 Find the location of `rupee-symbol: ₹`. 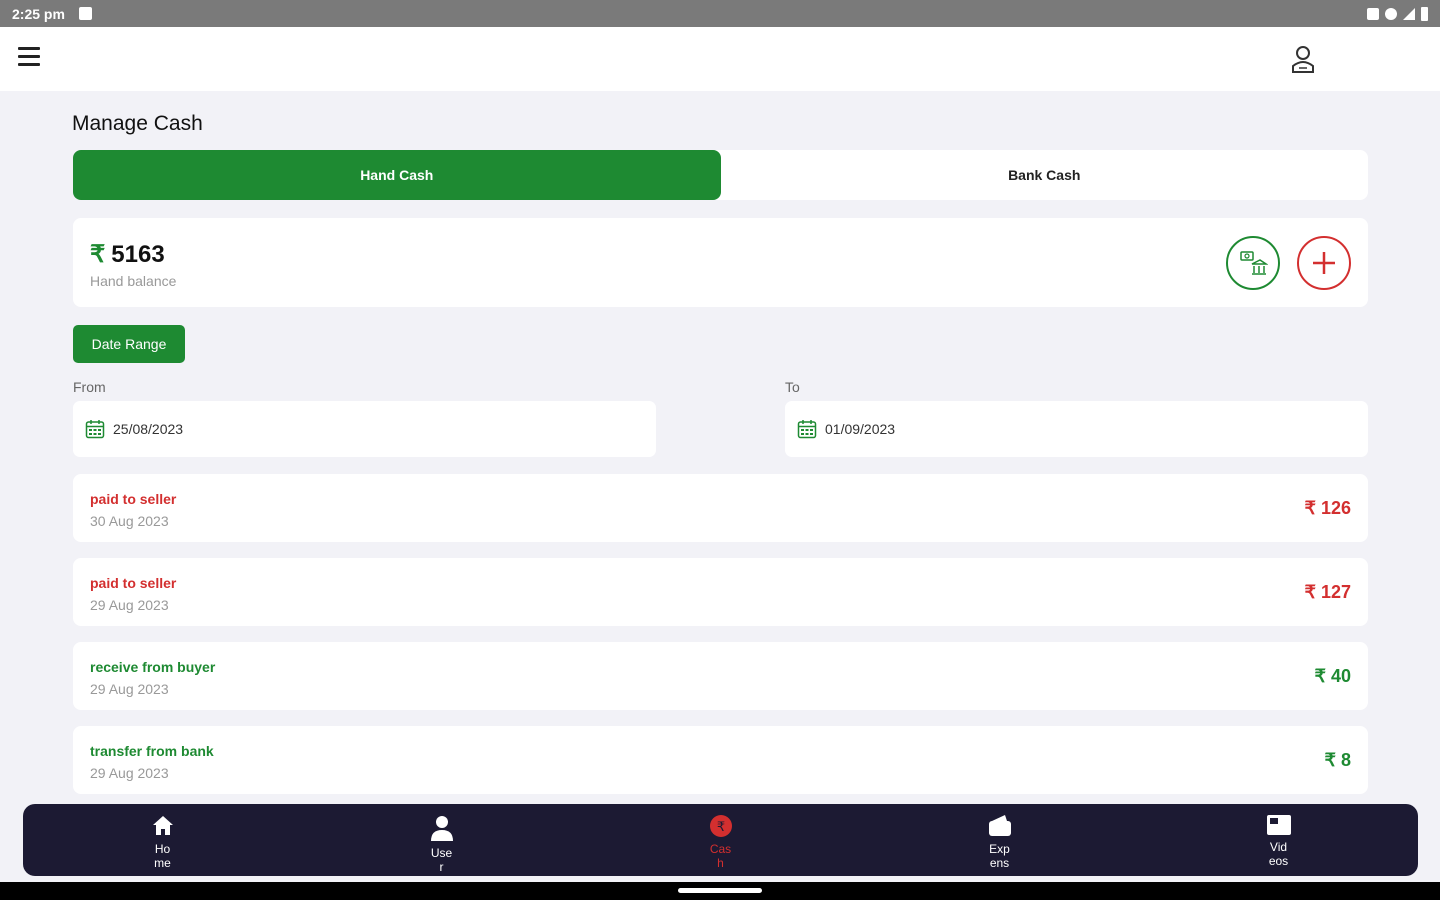

rupee-symbol: ₹ is located at coordinates (98, 254).